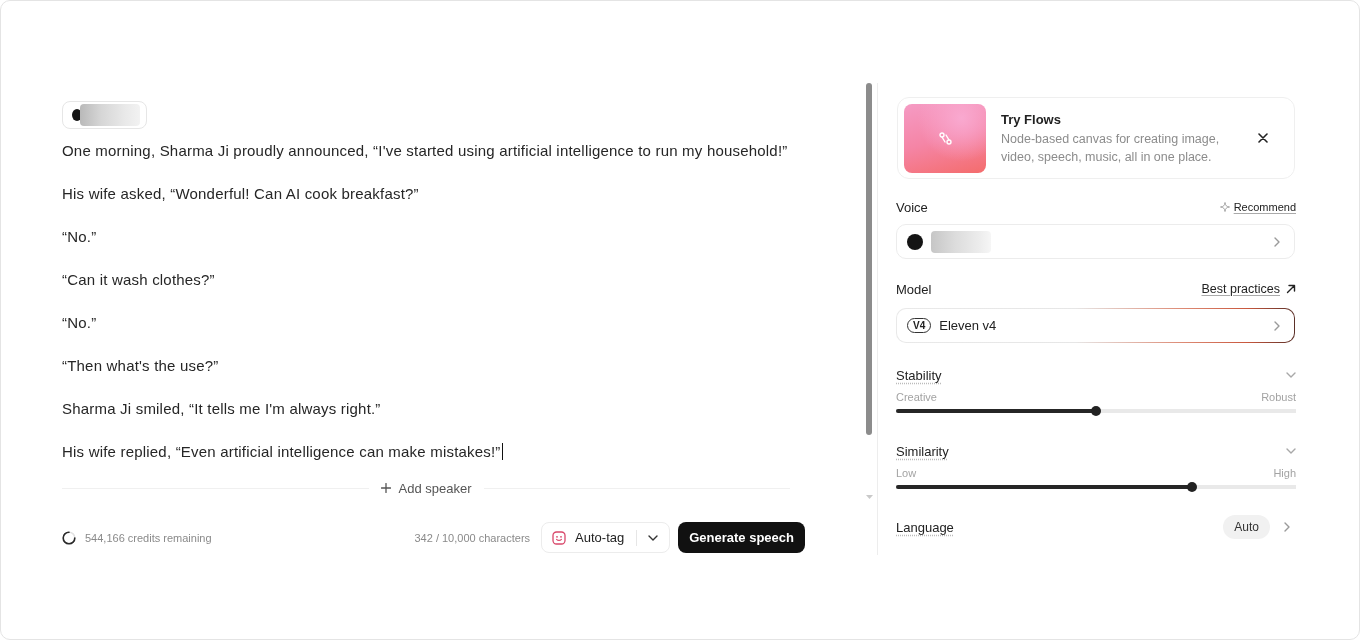 The image size is (1360, 640). Describe the element at coordinates (240, 193) in the screenshot. I see `script-paragraph: His wife asked, “Wonderful! Can AI cook breakfast?”` at that location.